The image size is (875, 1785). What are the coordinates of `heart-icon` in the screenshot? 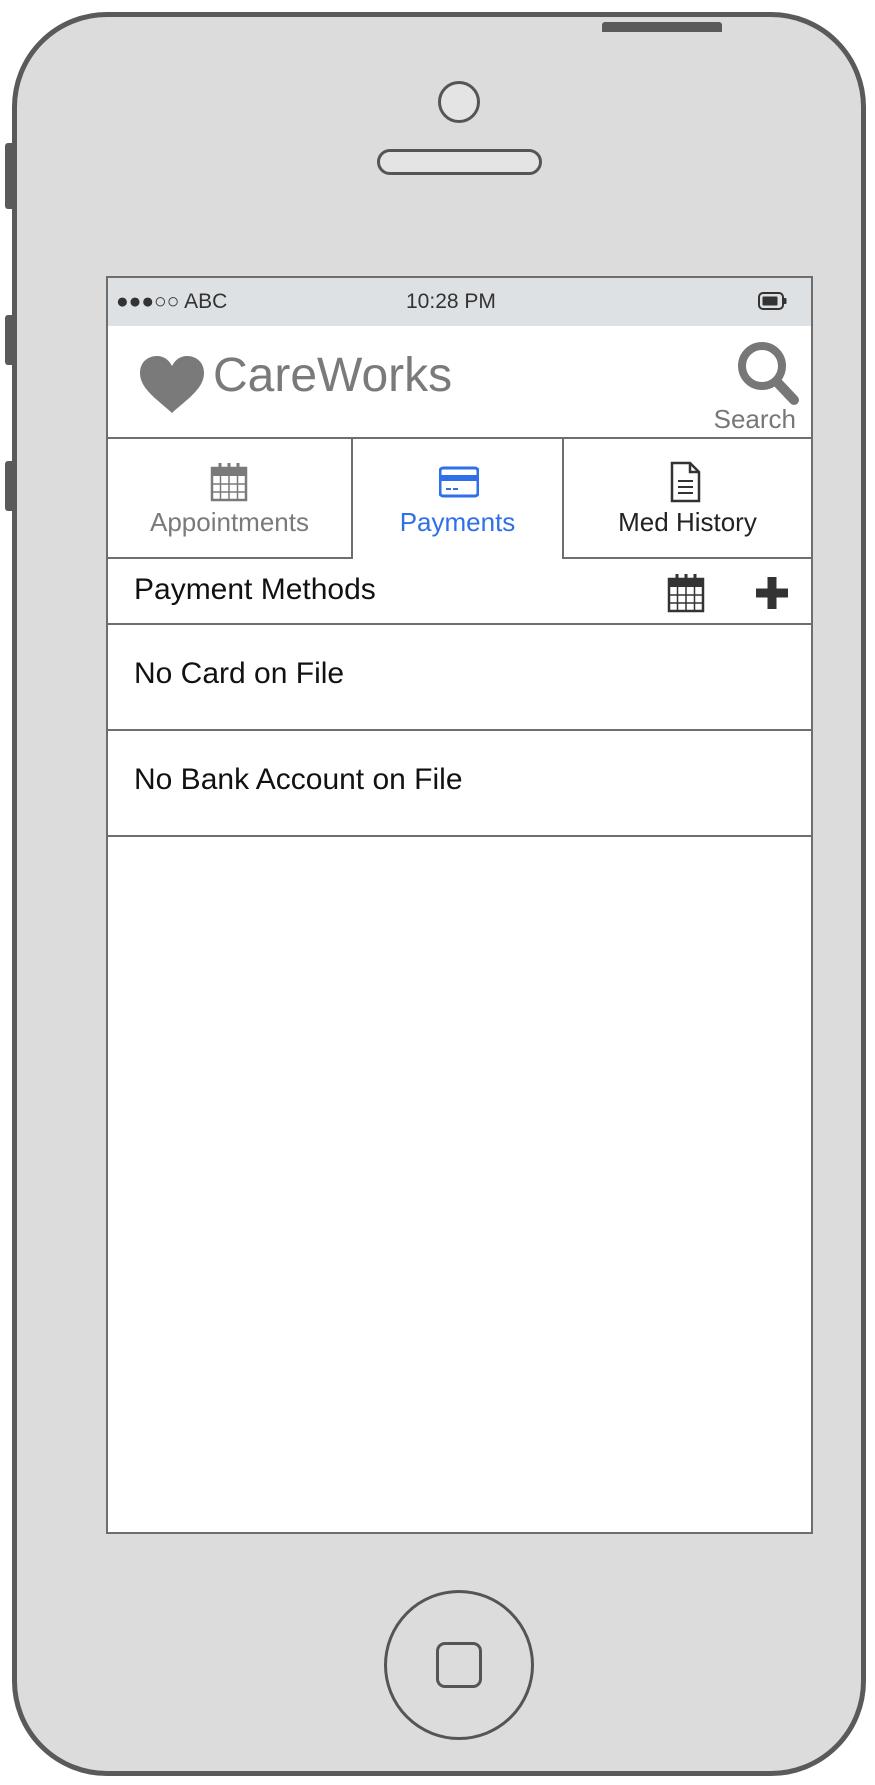 It's located at (172, 384).